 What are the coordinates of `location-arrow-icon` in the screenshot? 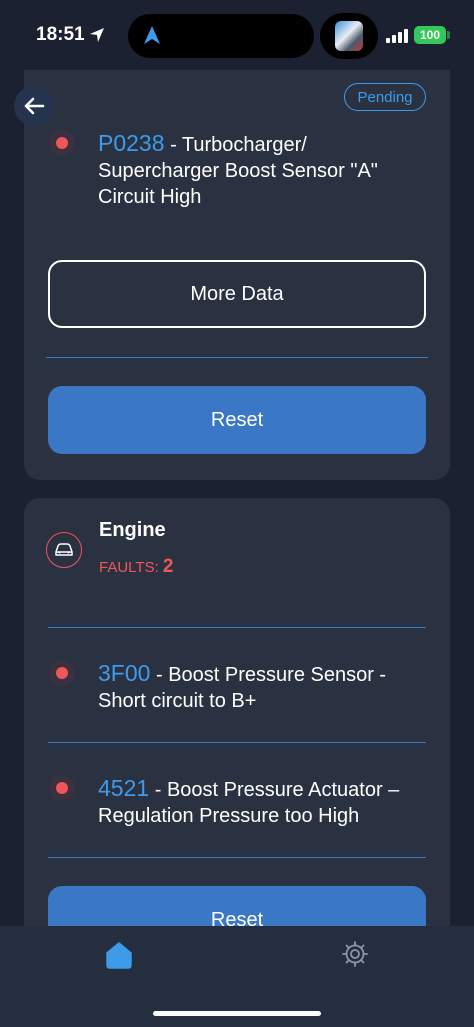 It's located at (97, 35).